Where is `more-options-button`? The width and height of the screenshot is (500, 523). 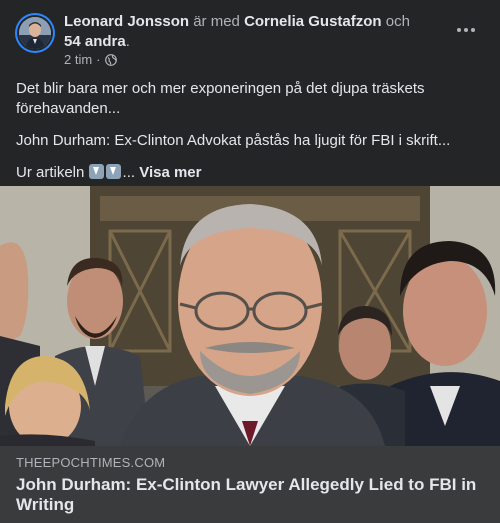
more-options-button is located at coordinates (466, 30).